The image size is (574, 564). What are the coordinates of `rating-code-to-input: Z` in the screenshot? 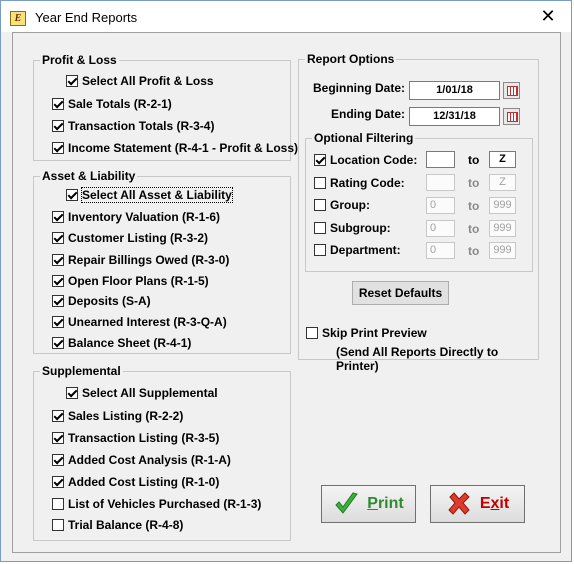 It's located at (502, 182).